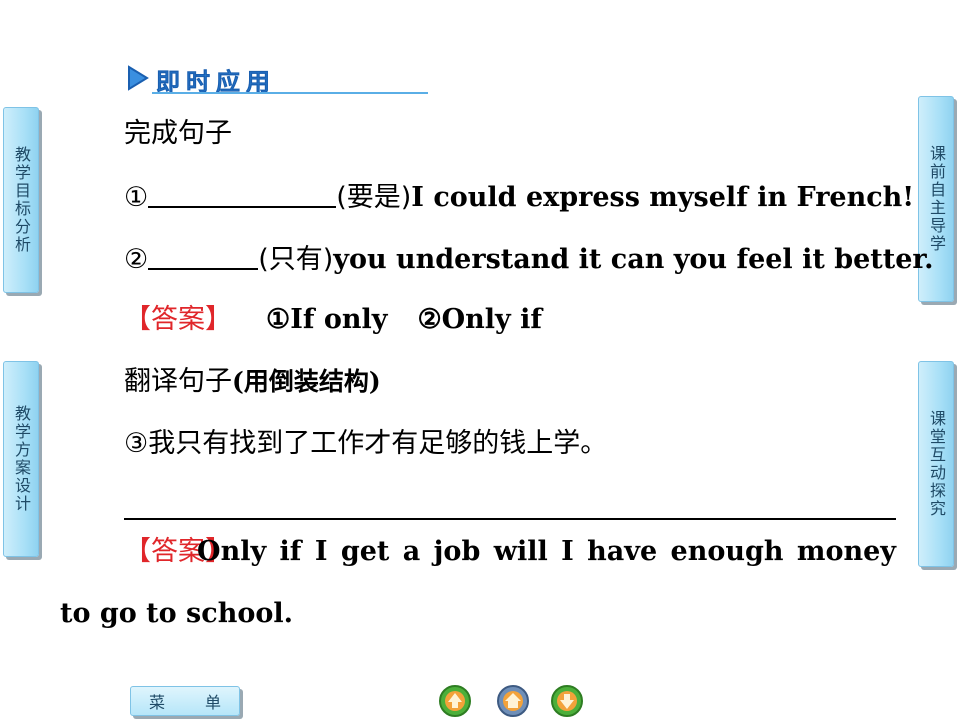 The image size is (960, 720). I want to click on tab-class-interaction: 课堂互动探究, so click(936, 464).